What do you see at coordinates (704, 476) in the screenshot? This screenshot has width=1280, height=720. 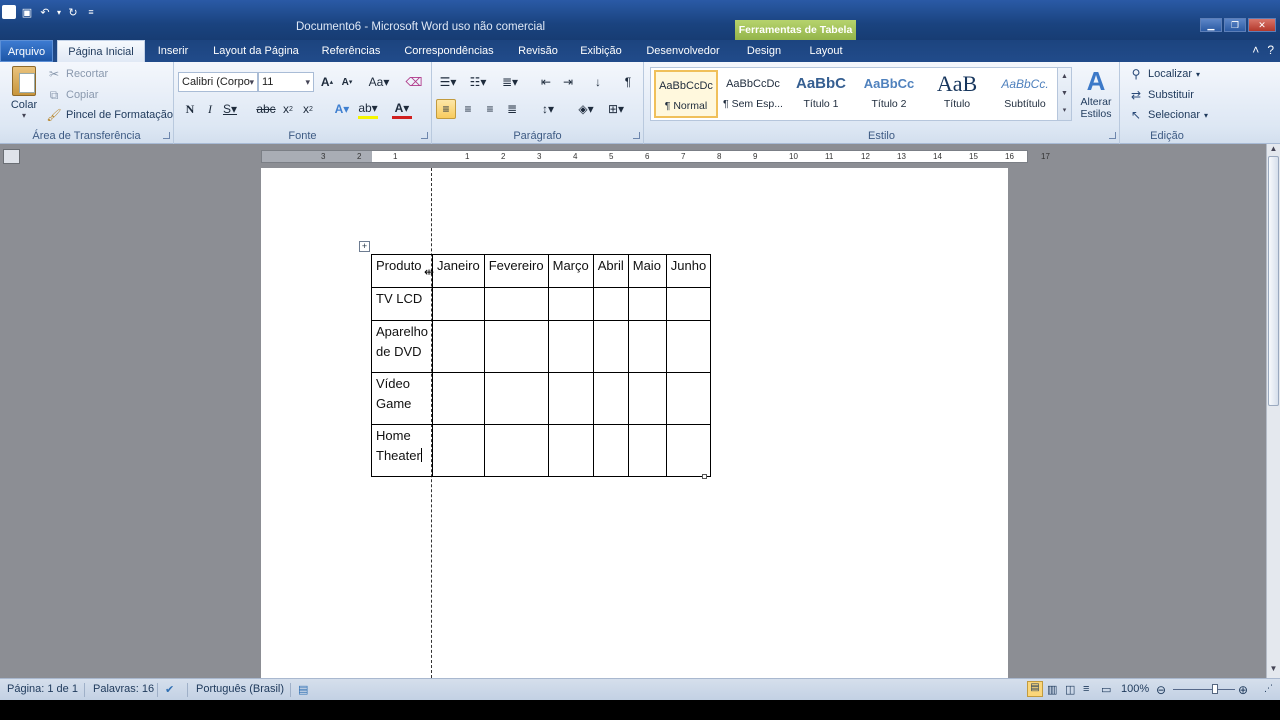 I see `table-resize-handle` at bounding box center [704, 476].